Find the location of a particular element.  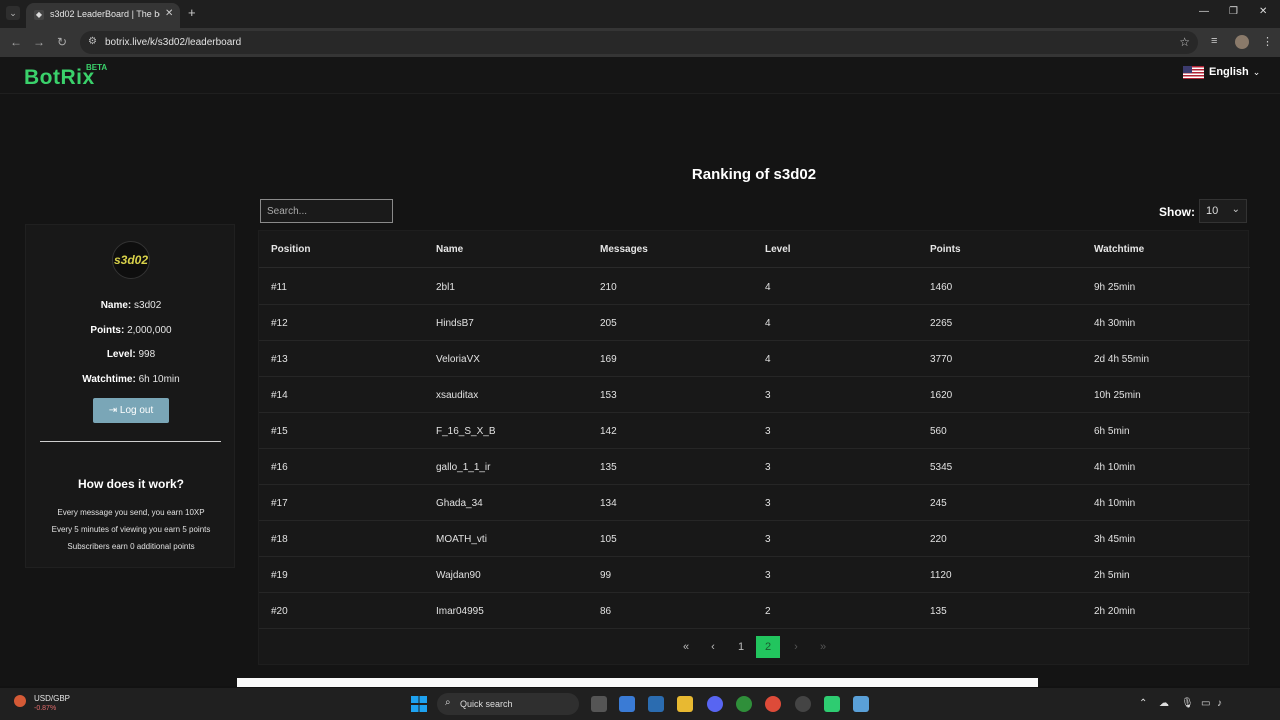

taskbar-search: ⌕ Quick search is located at coordinates (508, 704).